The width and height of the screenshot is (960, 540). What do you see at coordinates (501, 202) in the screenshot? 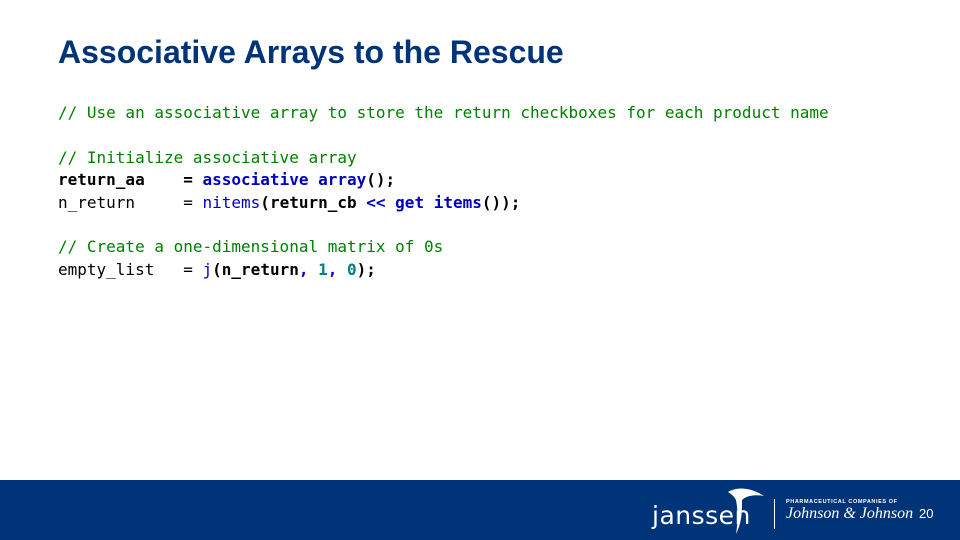
I see `code-punct: ());` at bounding box center [501, 202].